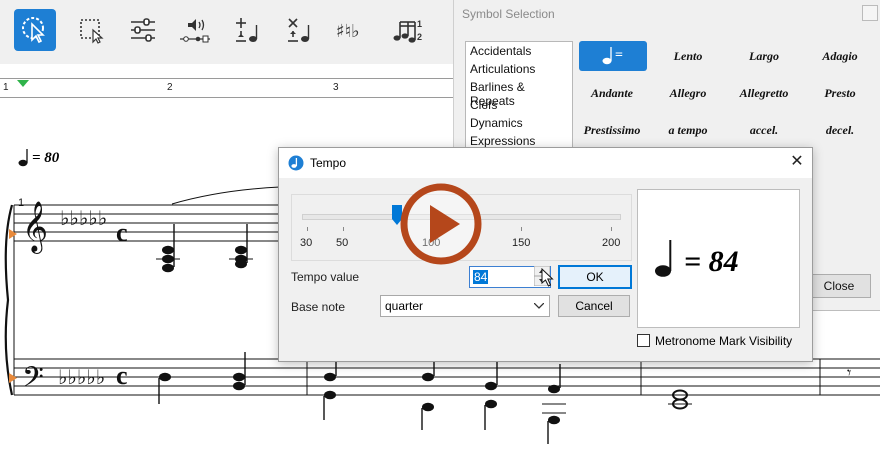 The height and width of the screenshot is (450, 880). I want to click on symbol-accel: accel., so click(764, 130).